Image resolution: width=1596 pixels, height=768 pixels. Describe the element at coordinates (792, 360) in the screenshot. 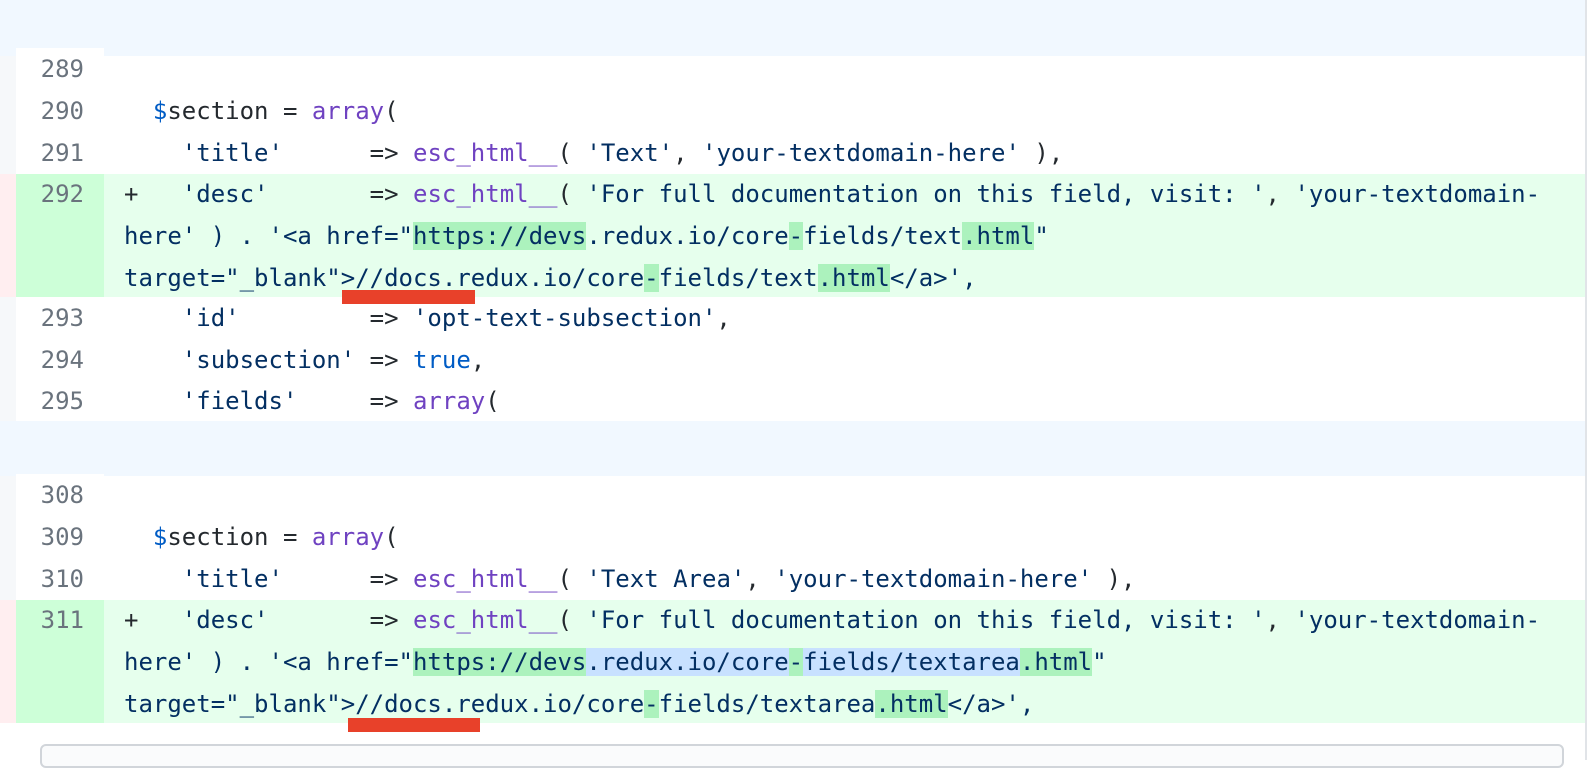

I see `diff-line: 294 'subsection' => true,` at that location.